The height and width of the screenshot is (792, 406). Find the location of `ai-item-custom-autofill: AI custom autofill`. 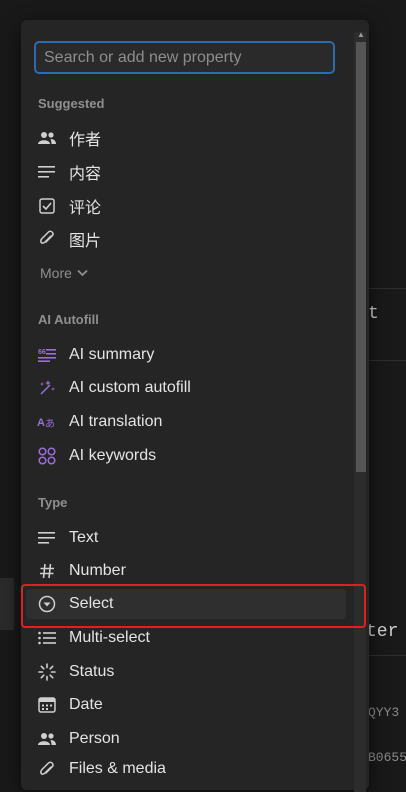

ai-item-custom-autofill: AI custom autofill is located at coordinates (186, 388).